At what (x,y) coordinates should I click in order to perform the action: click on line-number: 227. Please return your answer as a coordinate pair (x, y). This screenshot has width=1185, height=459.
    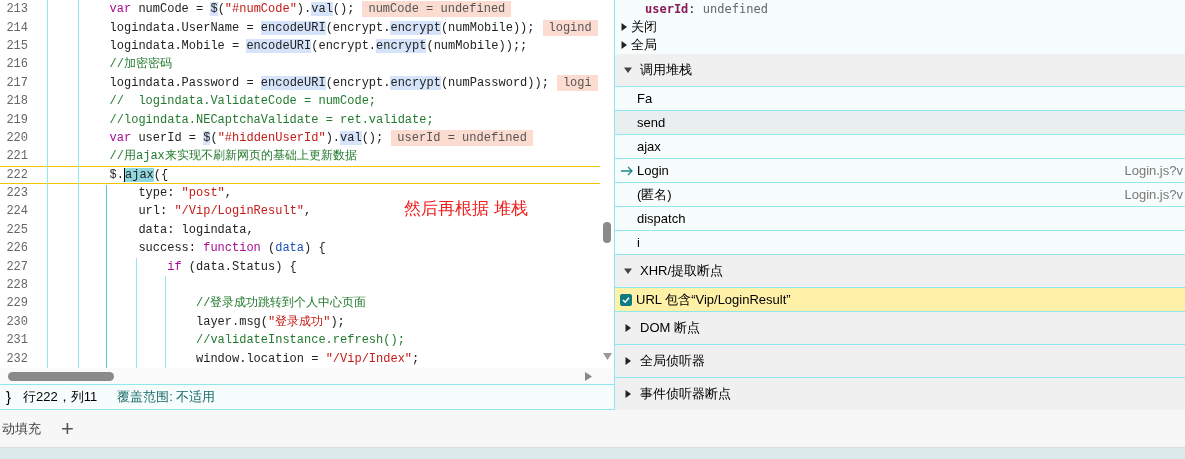
    Looking at the image, I should click on (17, 267).